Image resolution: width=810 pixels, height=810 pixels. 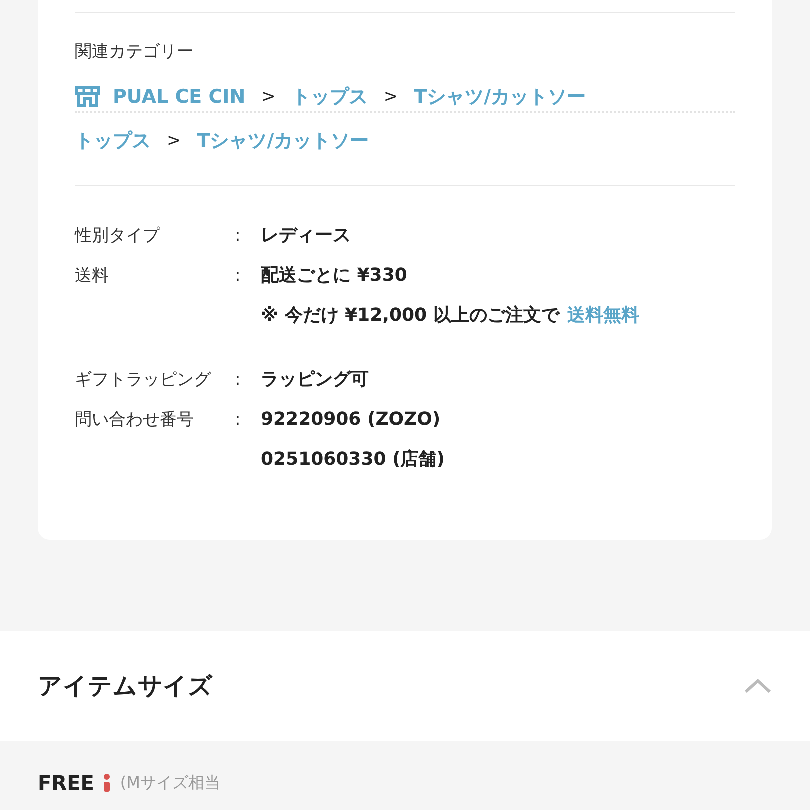 I want to click on detail-label: 問い合わせ番号, so click(x=135, y=420).